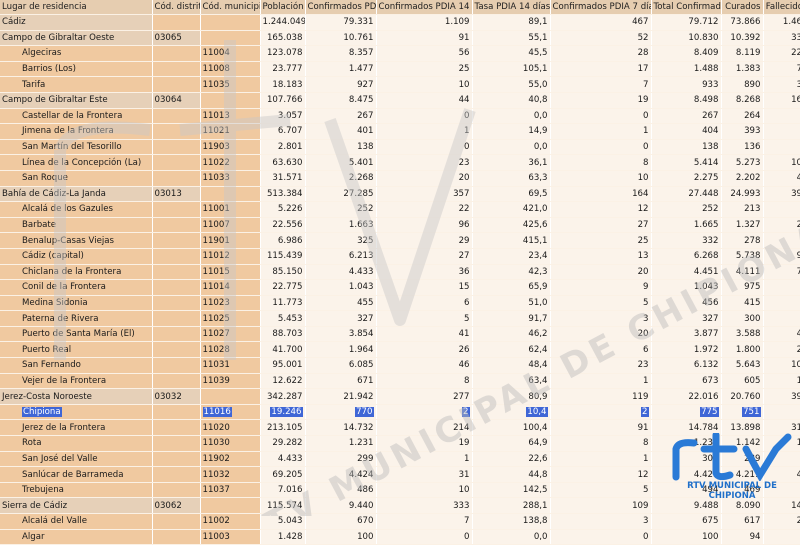  Describe the element at coordinates (424, 194) in the screenshot. I see `table-cell: 357` at that location.